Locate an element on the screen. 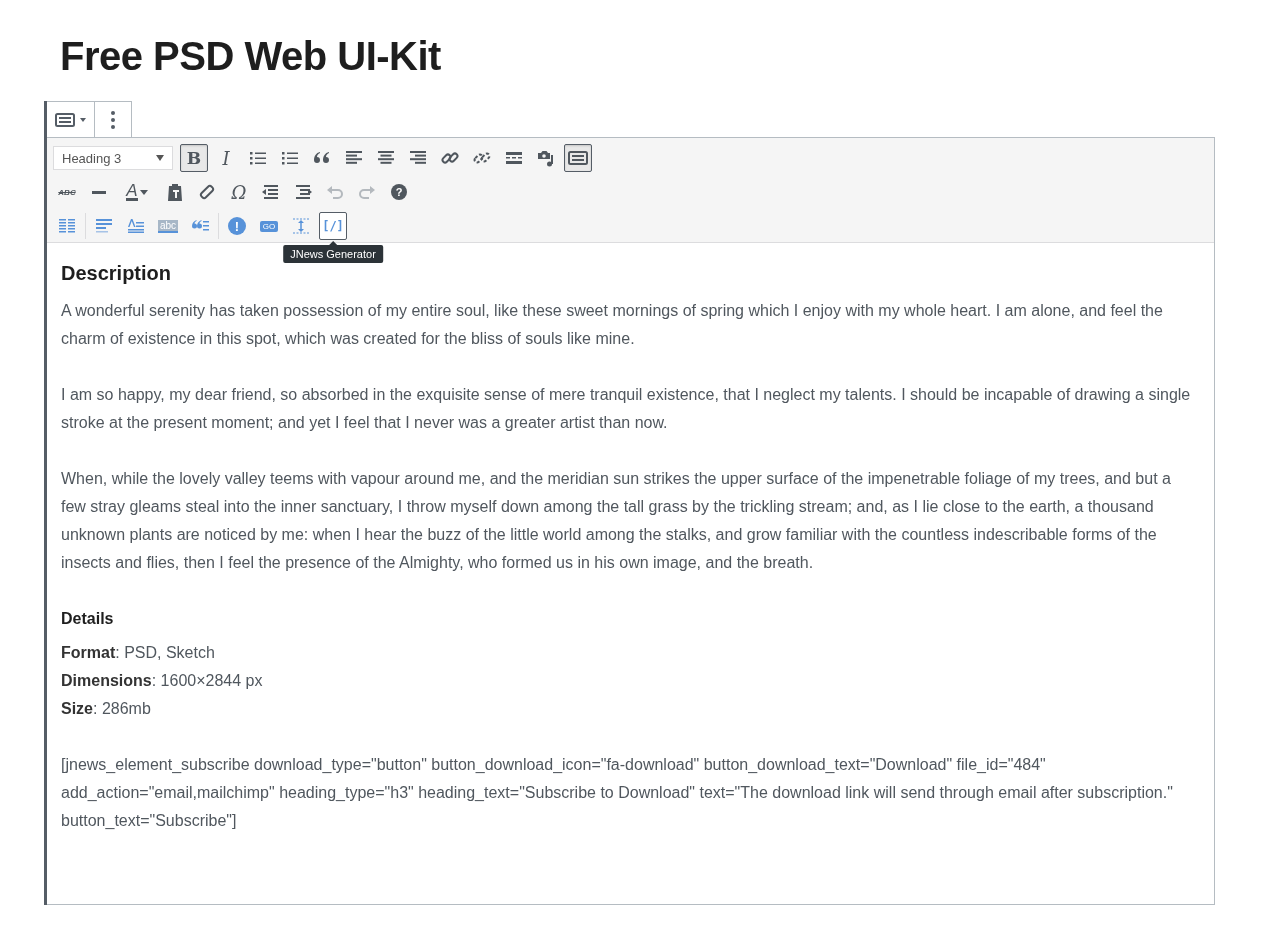 This screenshot has width=1275, height=926. undo-icon is located at coordinates (335, 192).